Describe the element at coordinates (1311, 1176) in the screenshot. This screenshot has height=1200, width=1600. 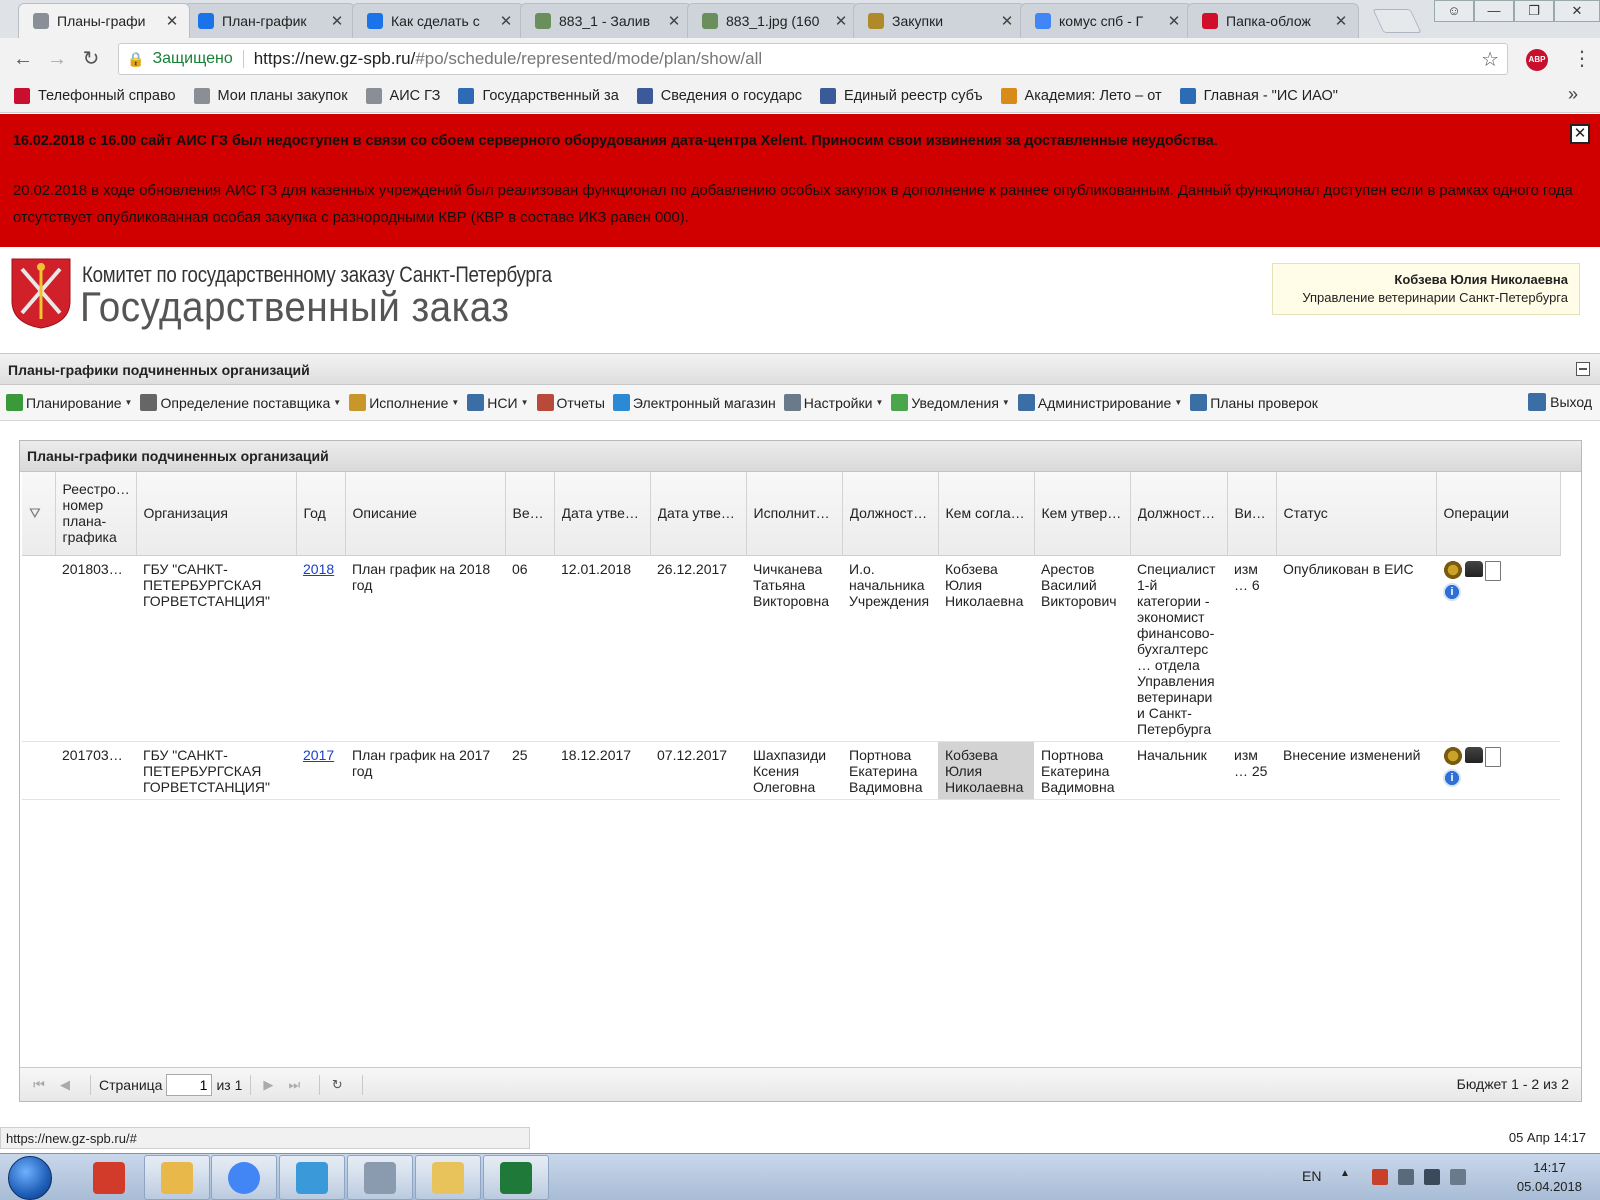
I see `language-indicator: EN` at that location.